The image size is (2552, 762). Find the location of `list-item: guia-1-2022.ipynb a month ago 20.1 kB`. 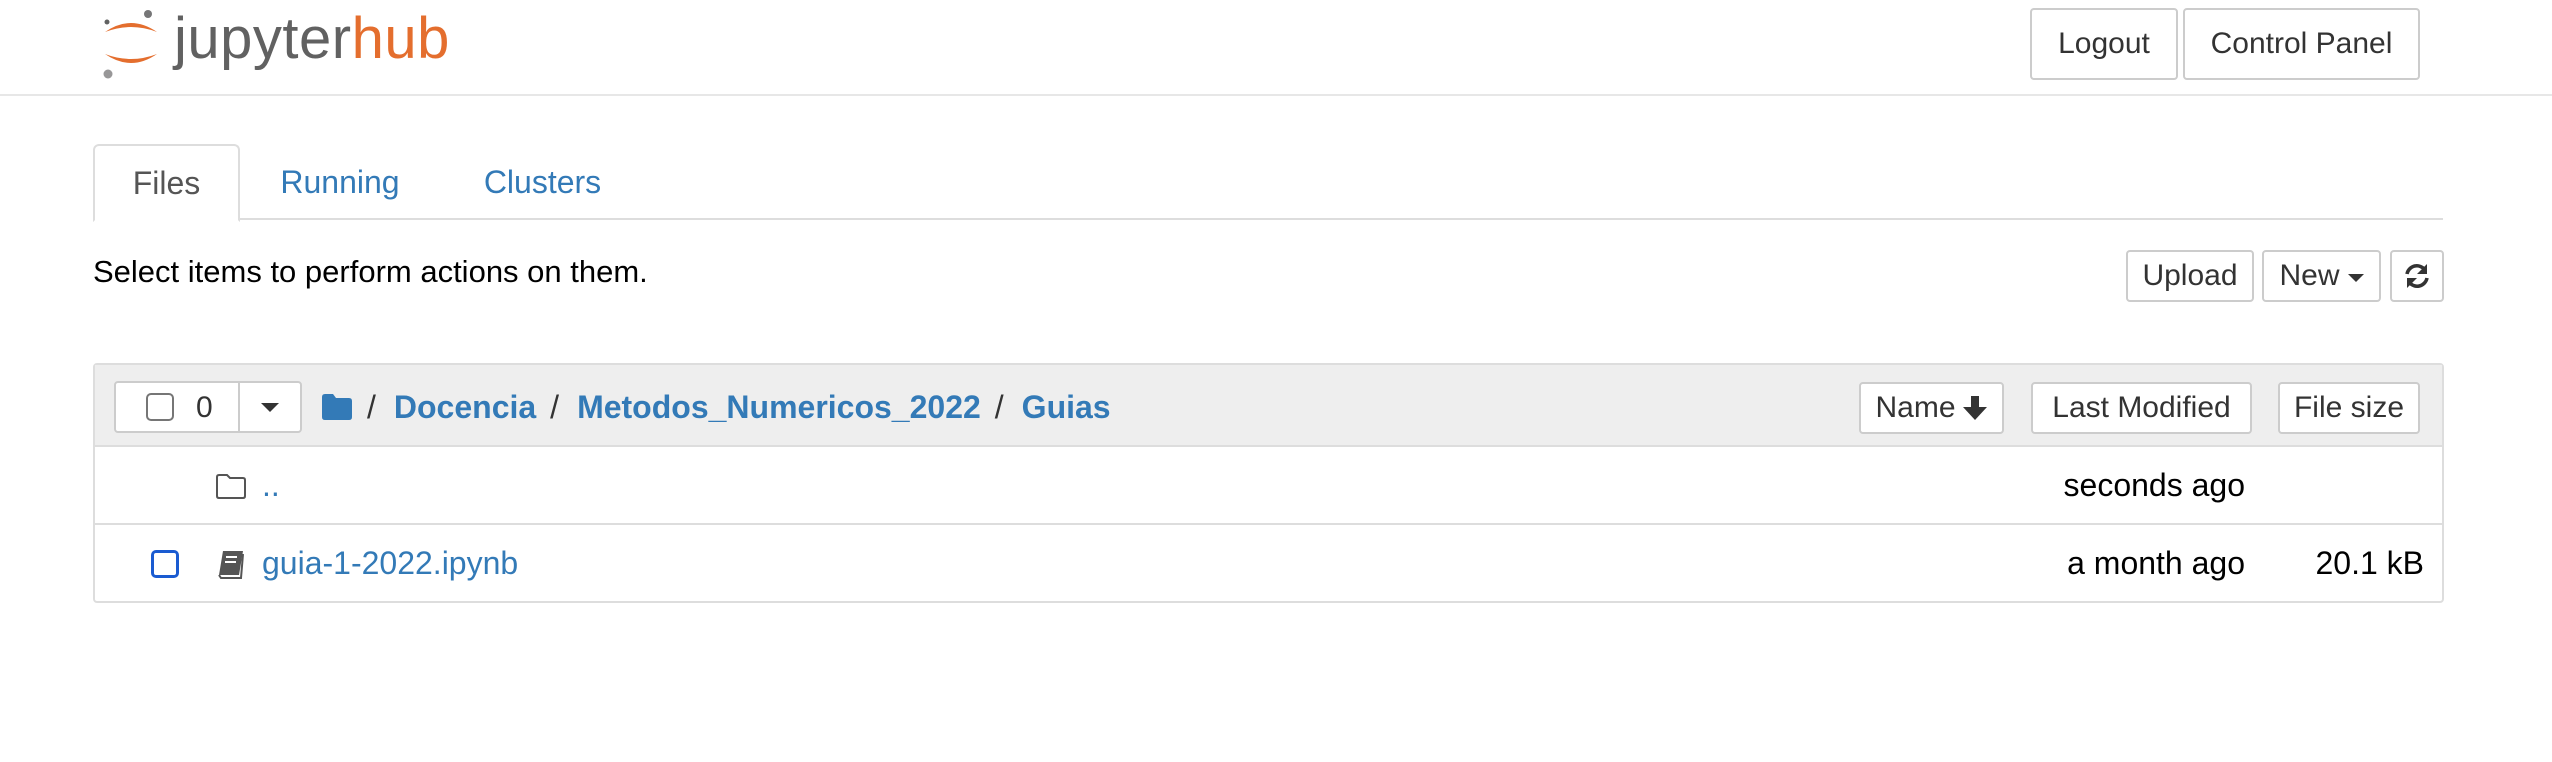

list-item: guia-1-2022.ipynb a month ago 20.1 kB is located at coordinates (1268, 564).